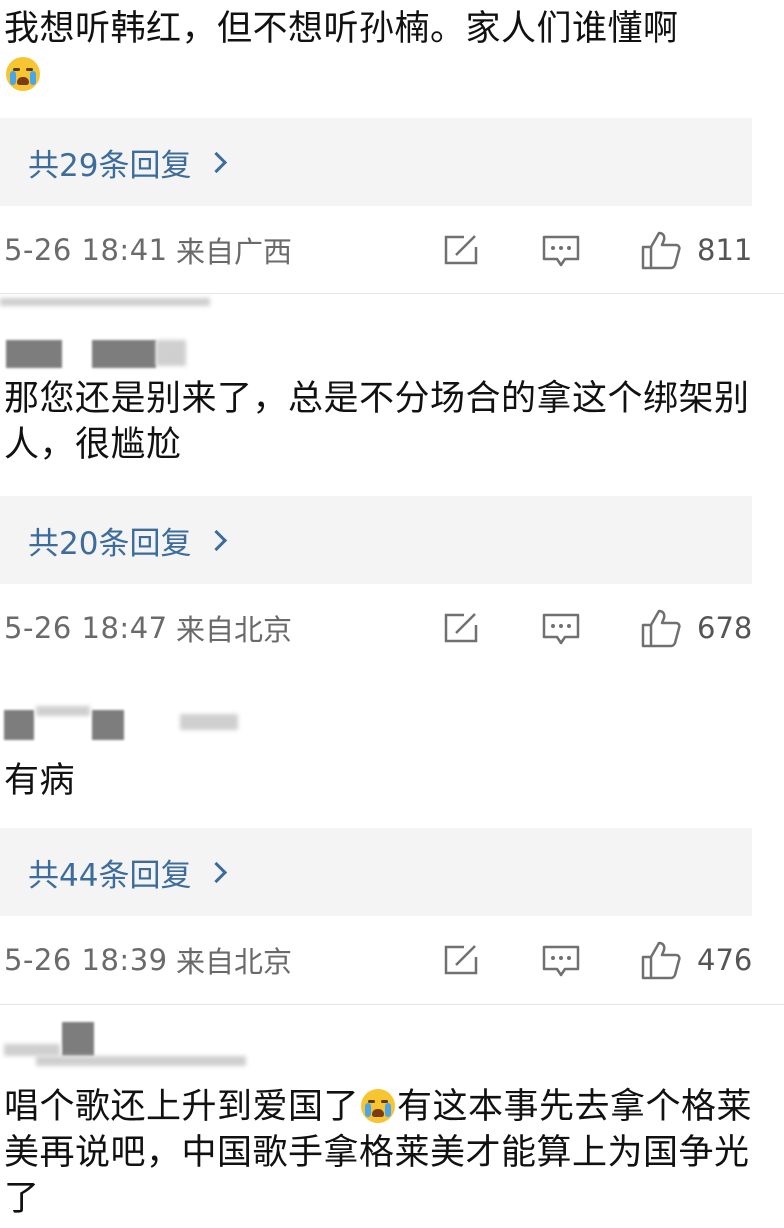 The width and height of the screenshot is (784, 1228). I want to click on like-count: 476, so click(725, 960).